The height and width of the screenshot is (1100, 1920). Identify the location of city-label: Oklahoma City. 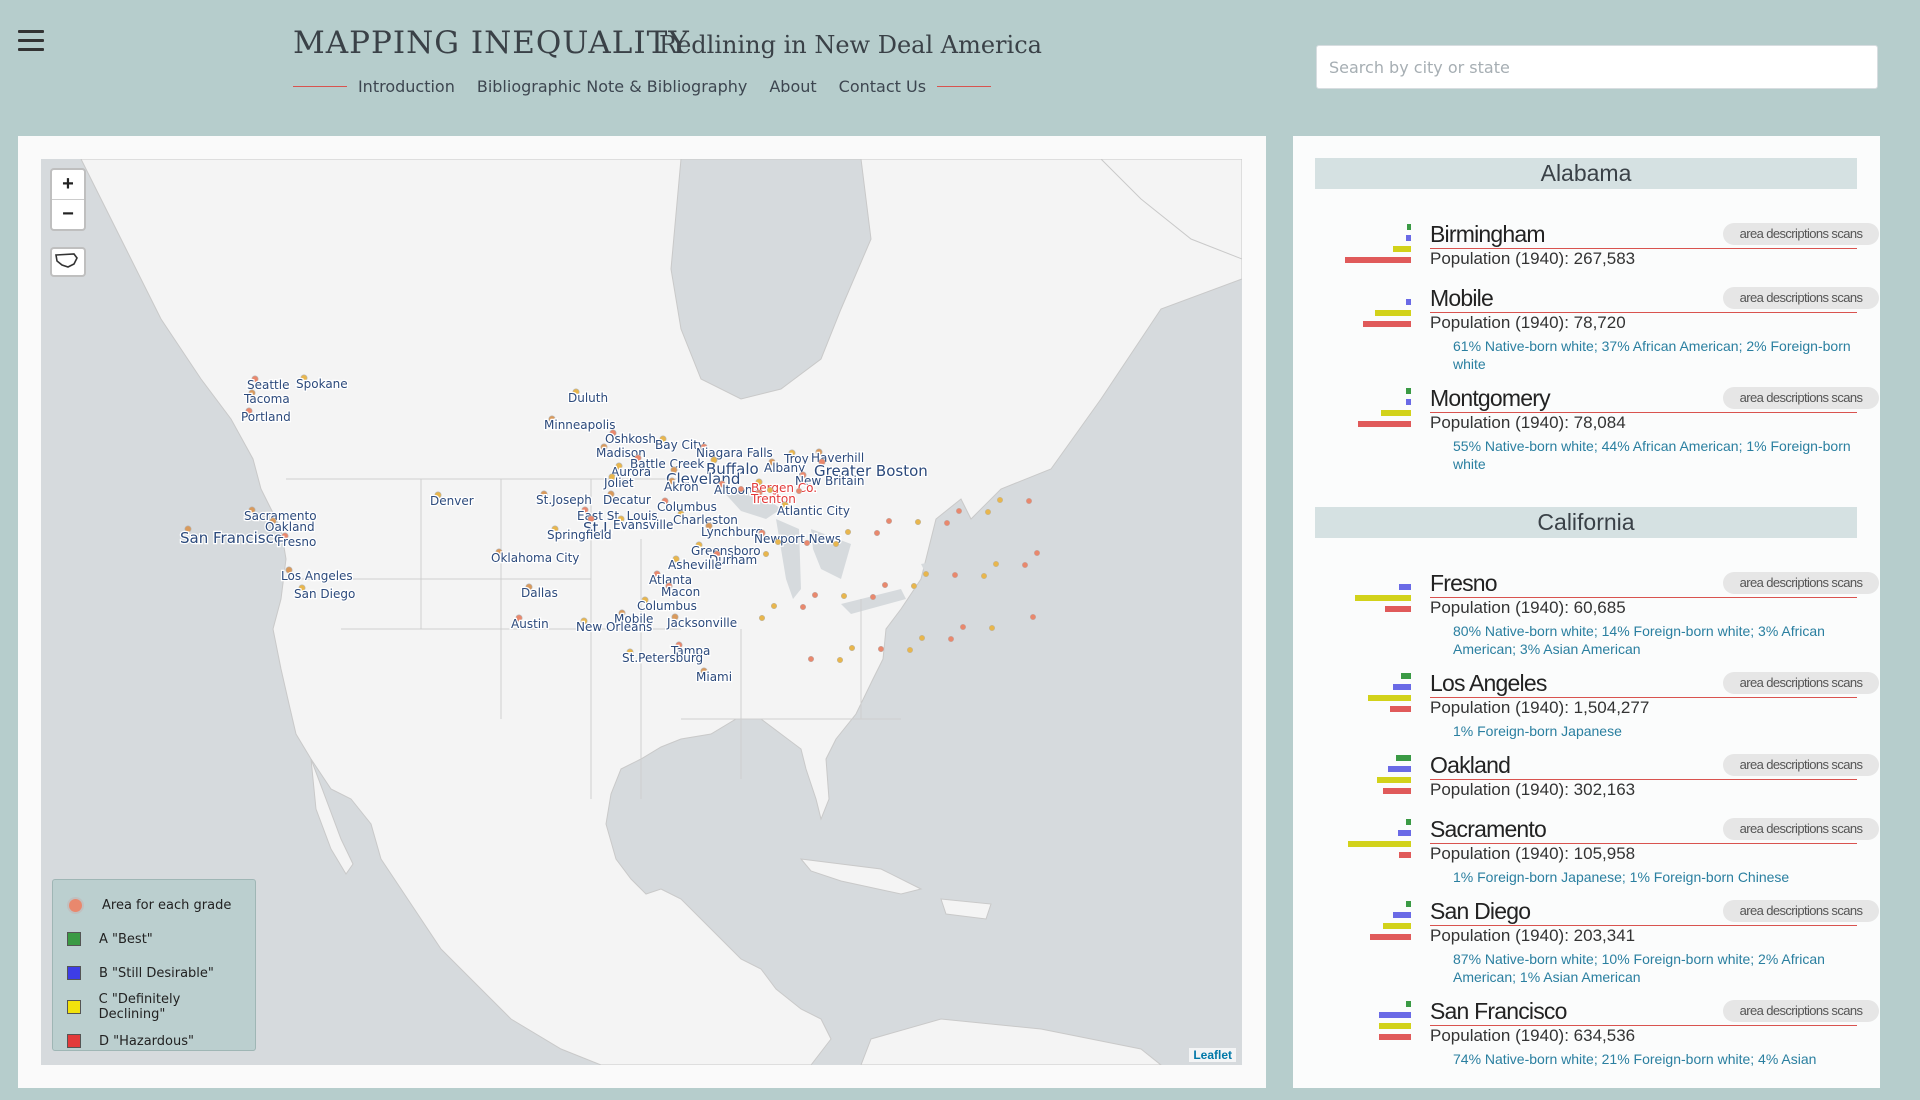
(535, 558).